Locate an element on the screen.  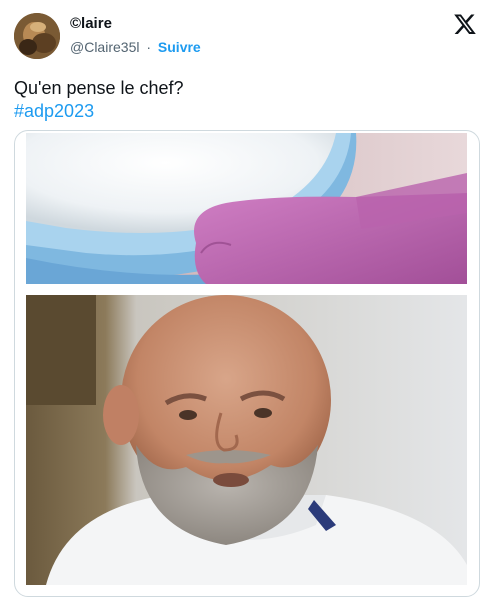
user-handle: @Claire35l is located at coordinates (104, 47).